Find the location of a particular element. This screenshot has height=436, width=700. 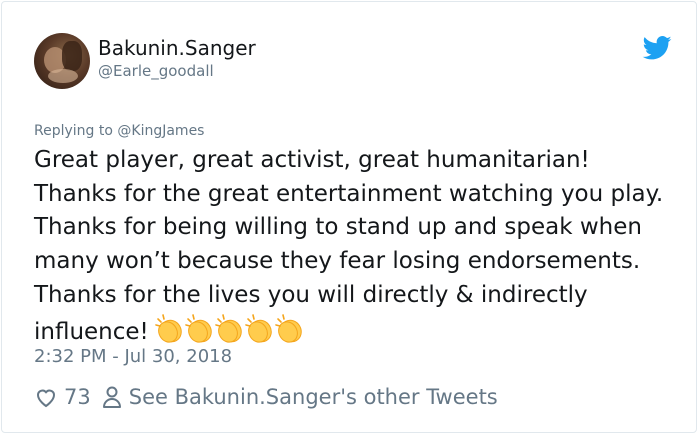

replying-to: Replying to @KingJames is located at coordinates (119, 131).